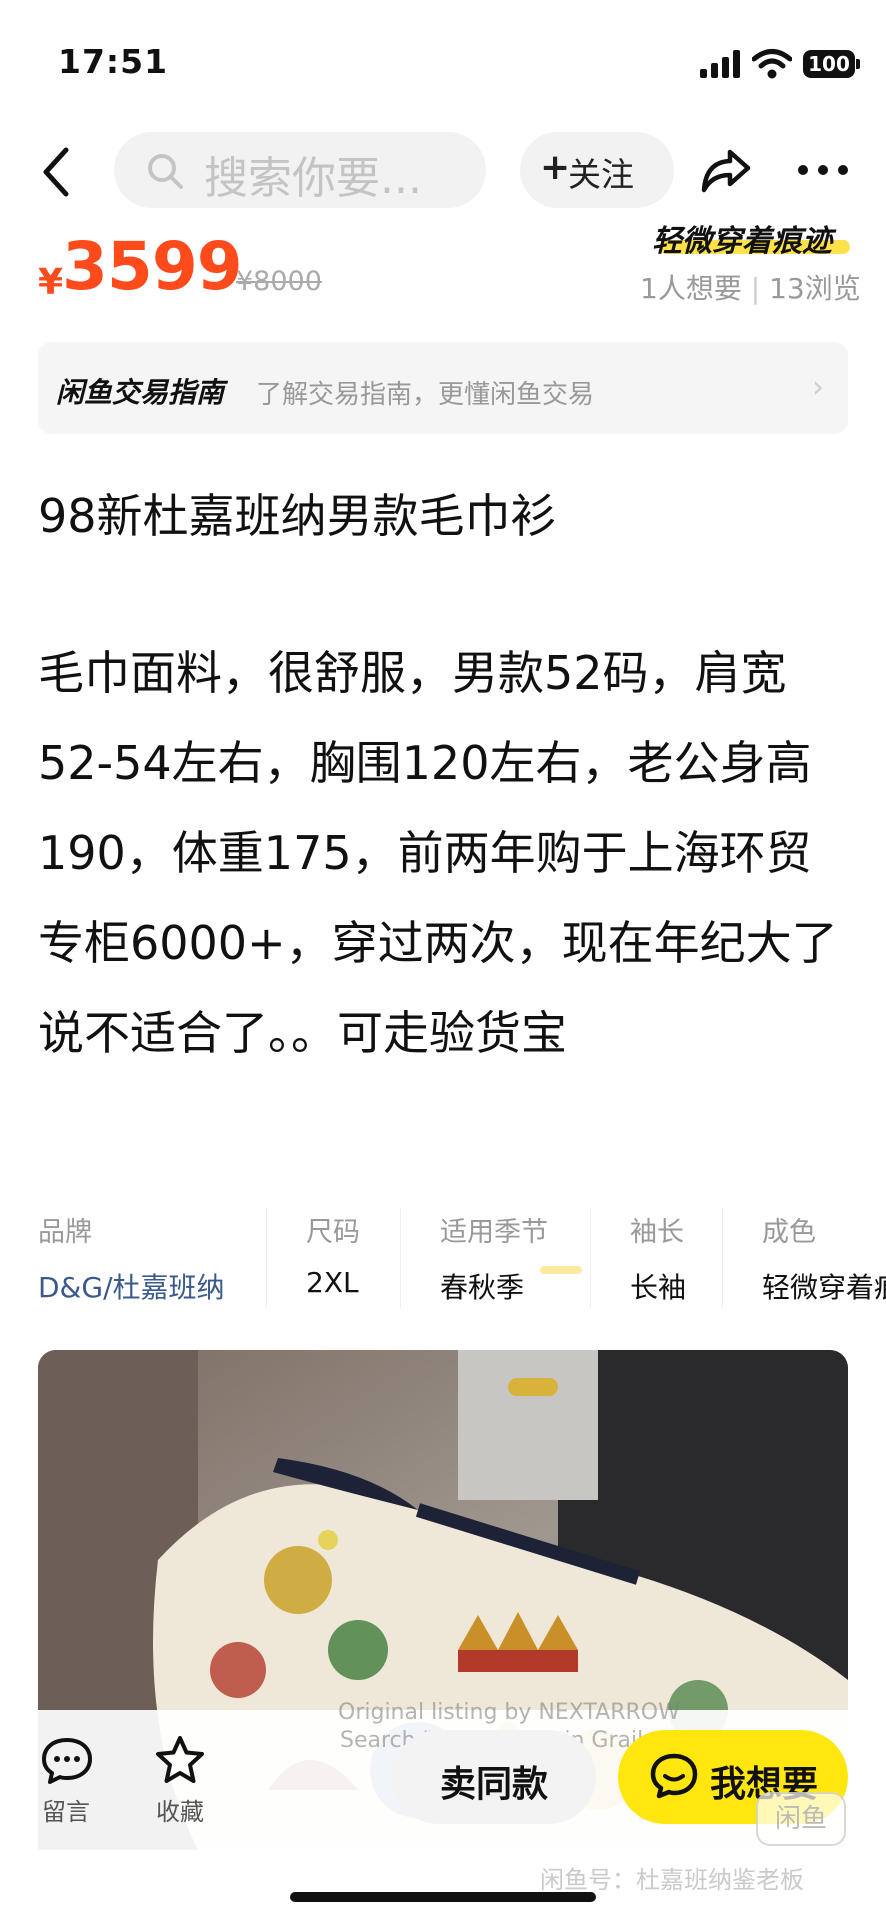 This screenshot has height=1920, width=886. What do you see at coordinates (279, 281) in the screenshot?
I see `original-price: ¥8000` at bounding box center [279, 281].